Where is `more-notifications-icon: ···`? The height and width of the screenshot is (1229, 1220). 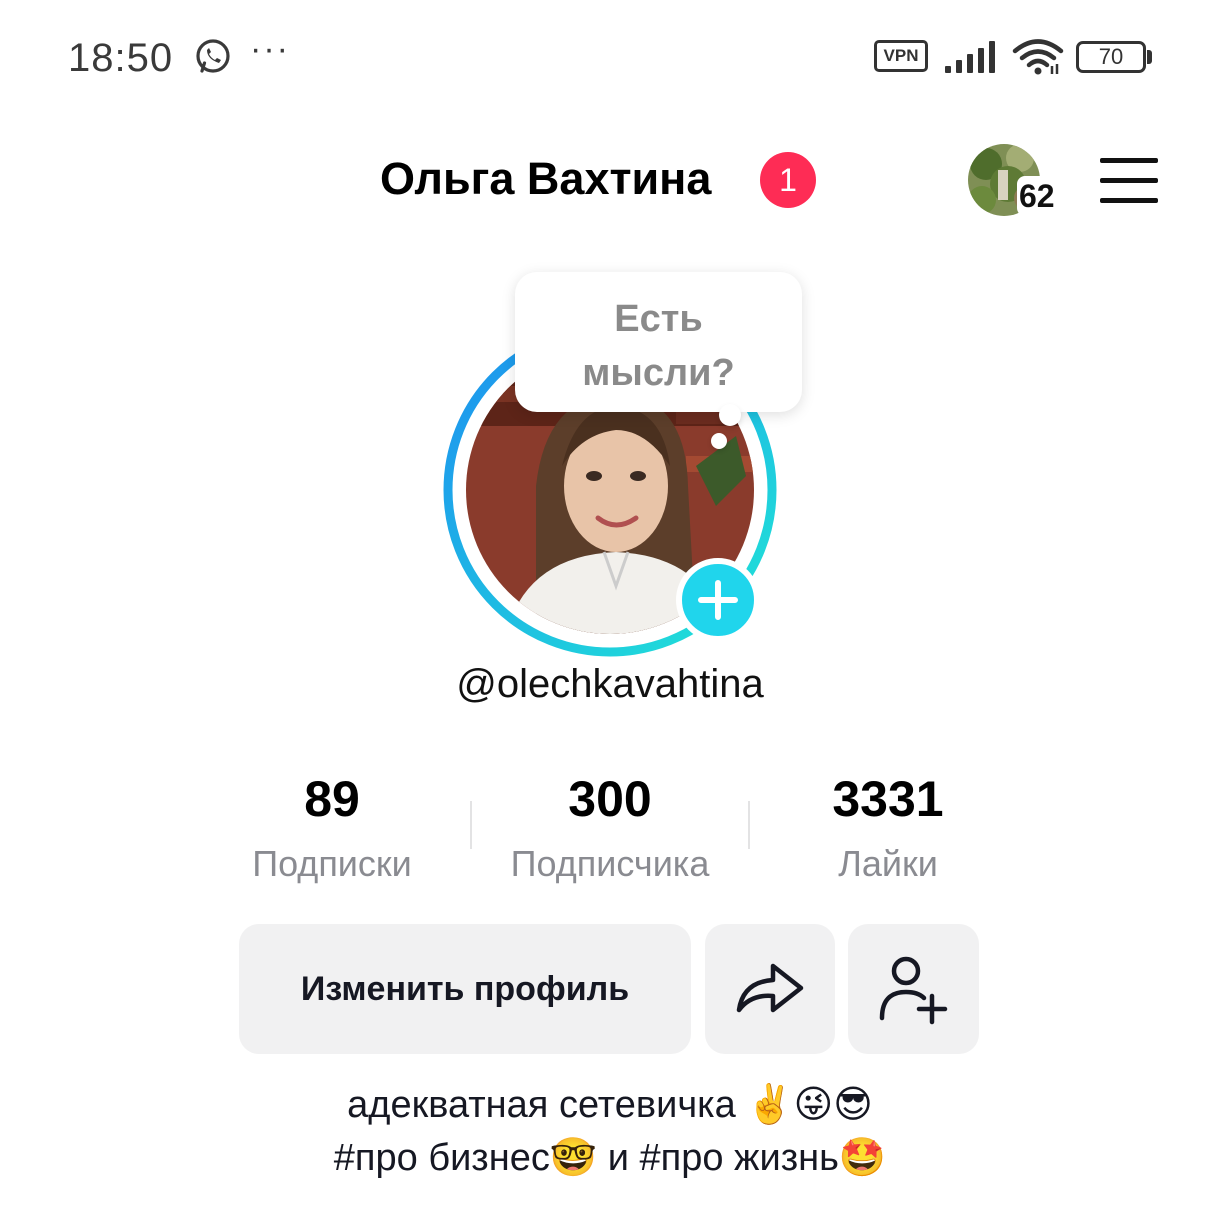 more-notifications-icon: ··· is located at coordinates (270, 49).